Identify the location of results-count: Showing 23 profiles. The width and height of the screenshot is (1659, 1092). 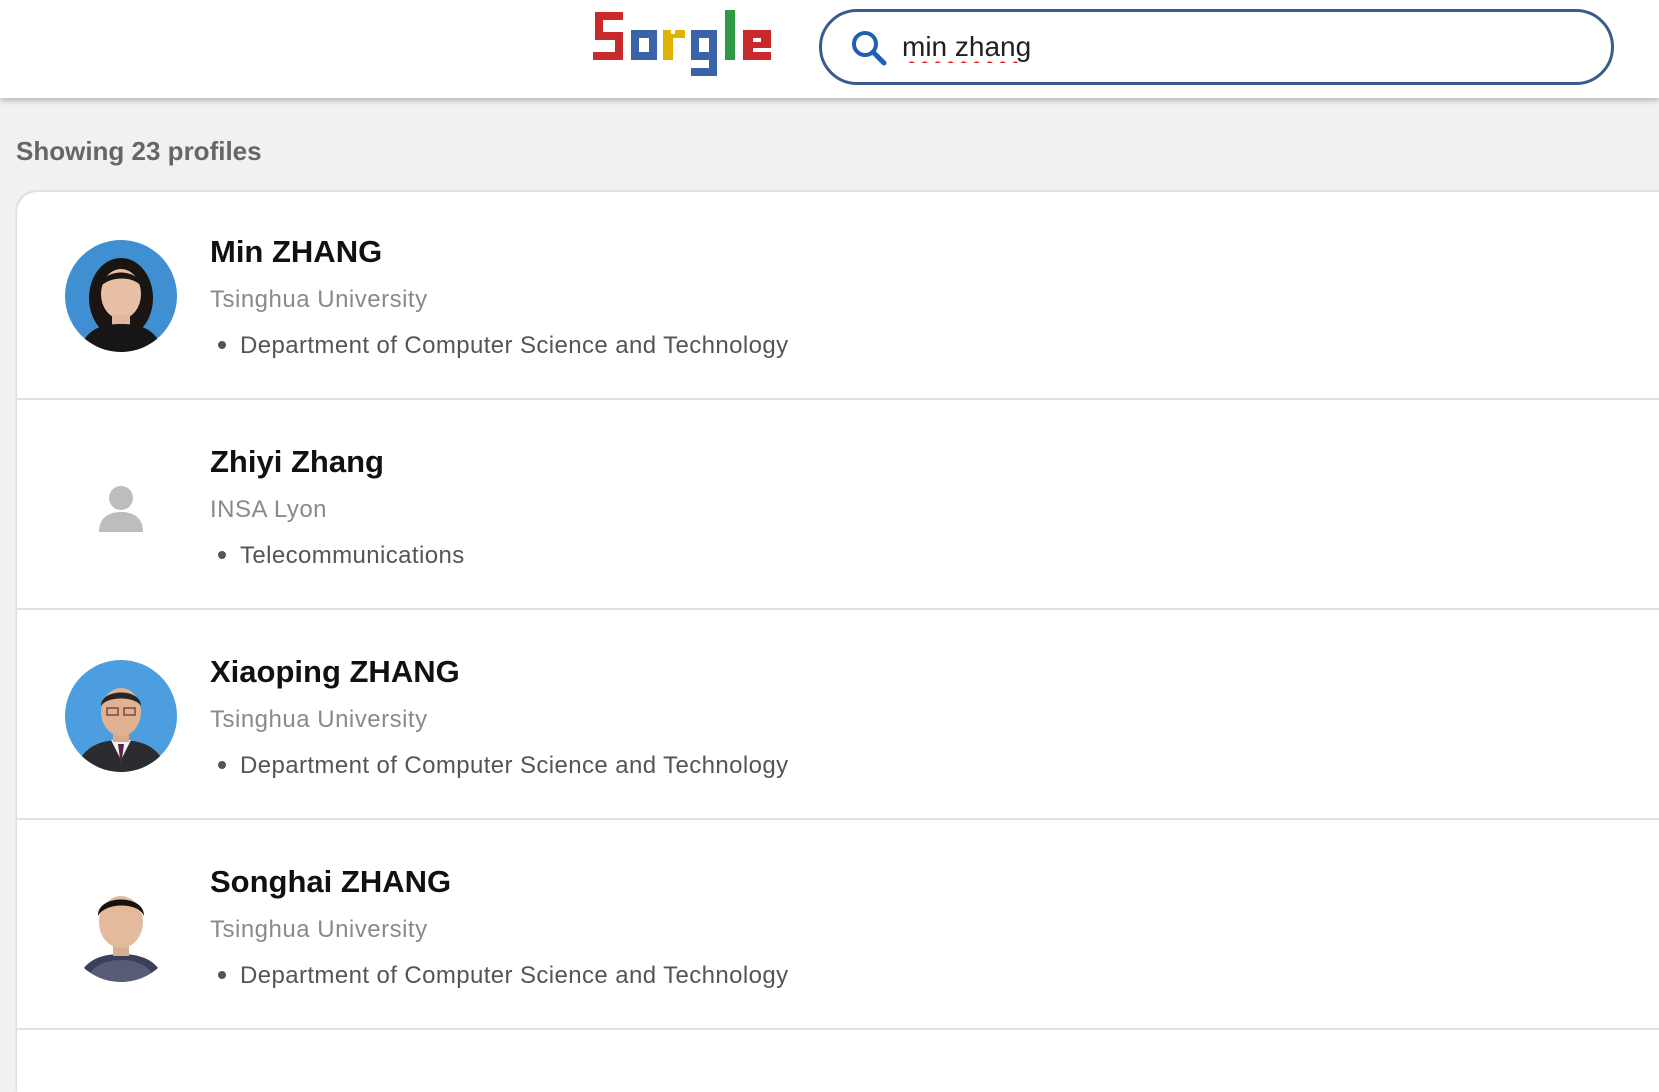
(139, 151).